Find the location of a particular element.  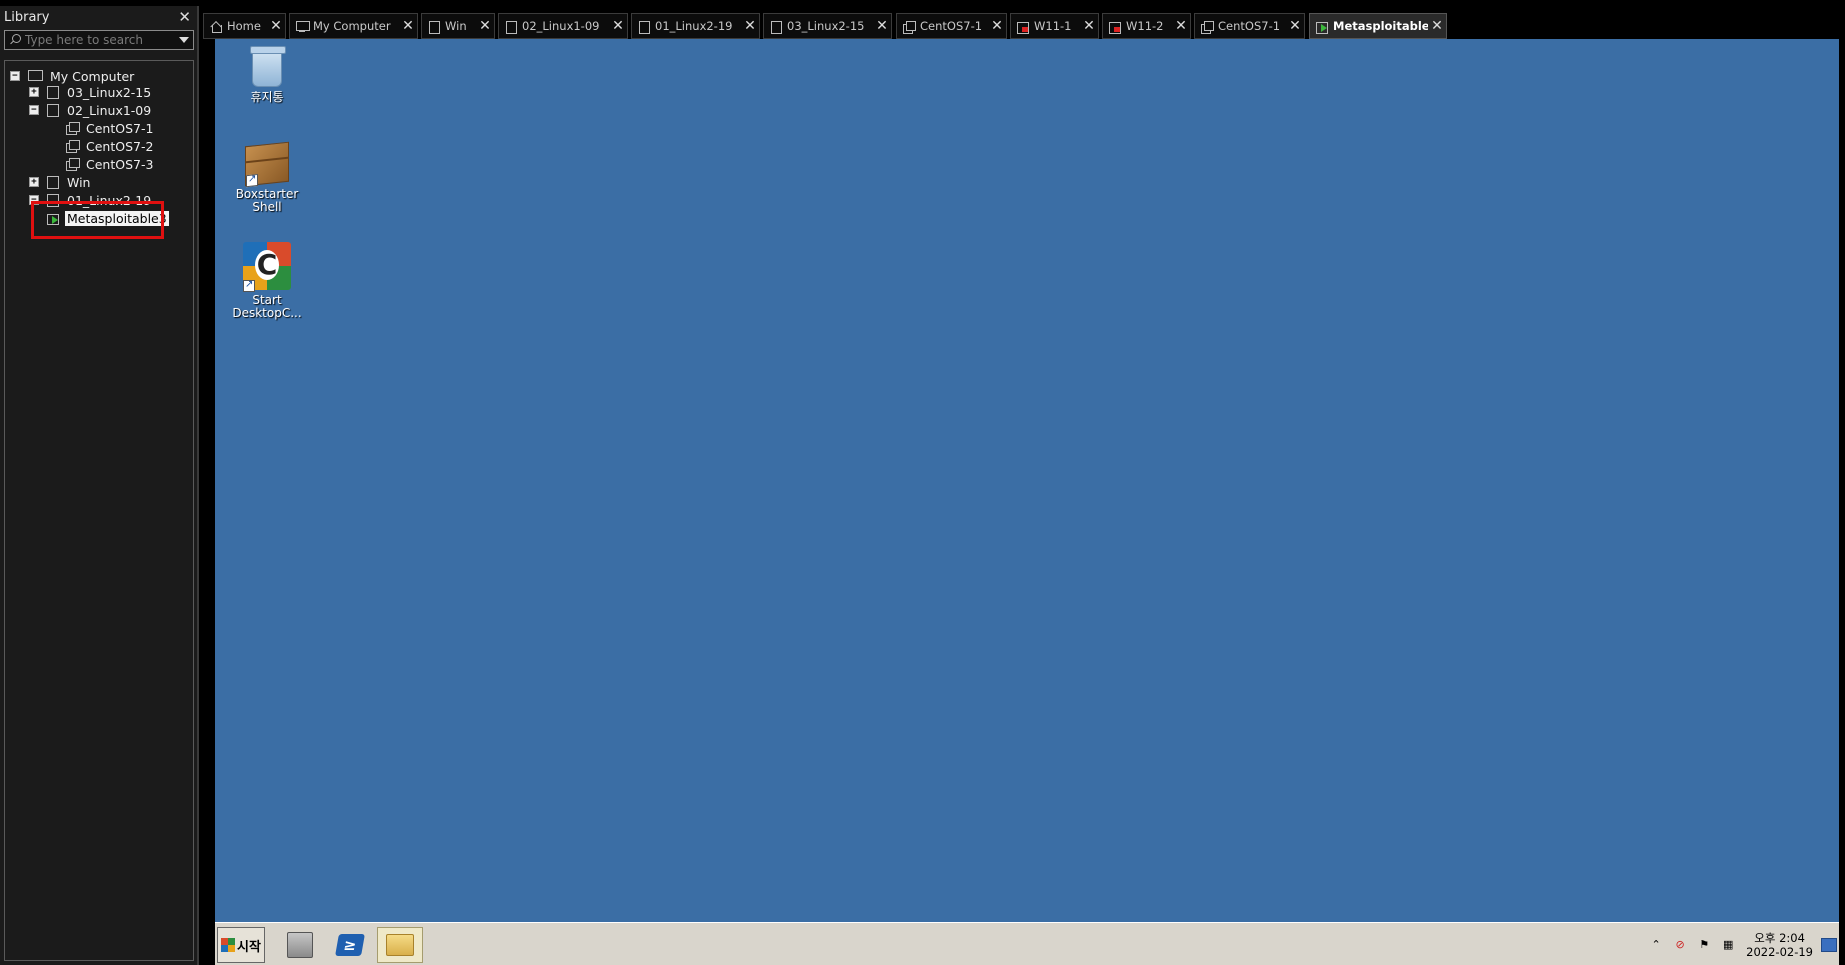

powershell-icon: ≥ is located at coordinates (350, 945).